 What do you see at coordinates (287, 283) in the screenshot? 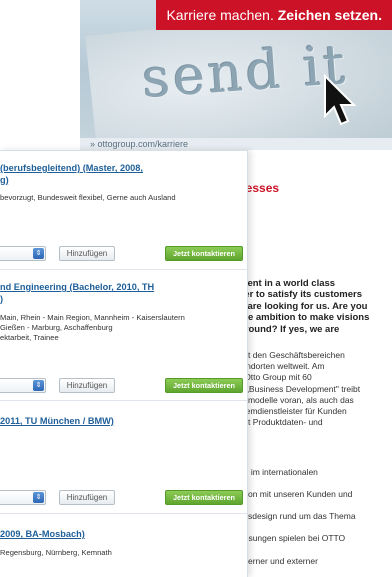
I see `article-bold-line: ment in a world class` at bounding box center [287, 283].